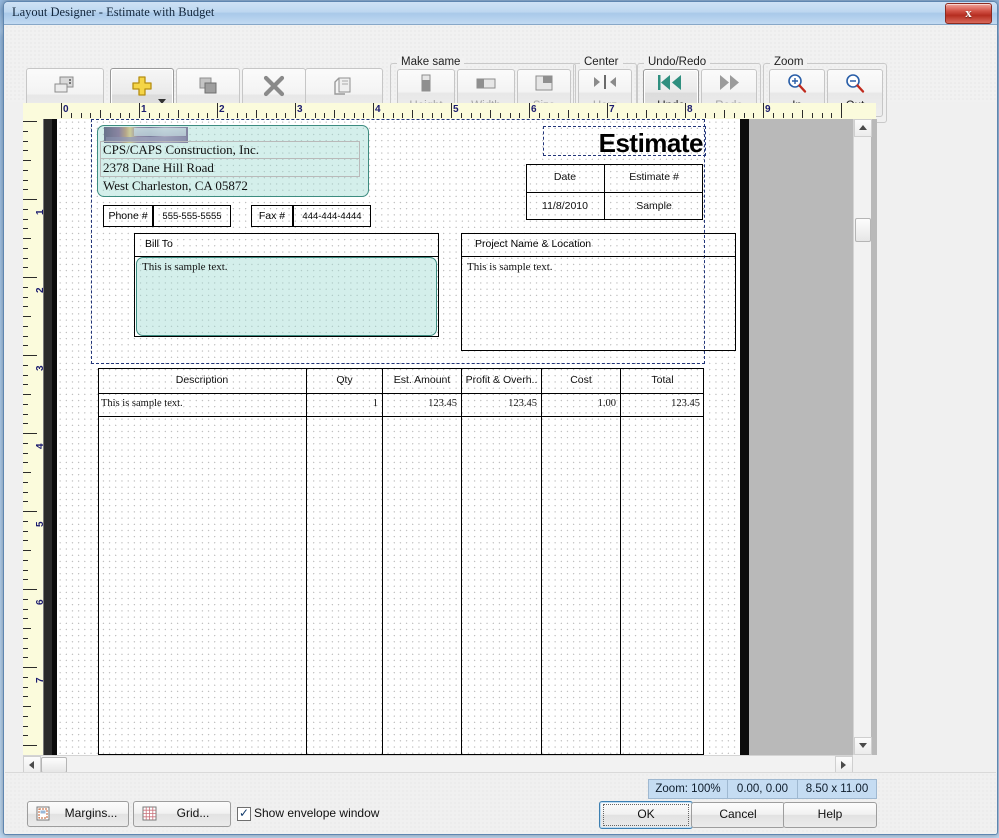 The width and height of the screenshot is (999, 838). I want to click on title-bar: Layout Designer - Estimate with Budget x, so click(500, 13).